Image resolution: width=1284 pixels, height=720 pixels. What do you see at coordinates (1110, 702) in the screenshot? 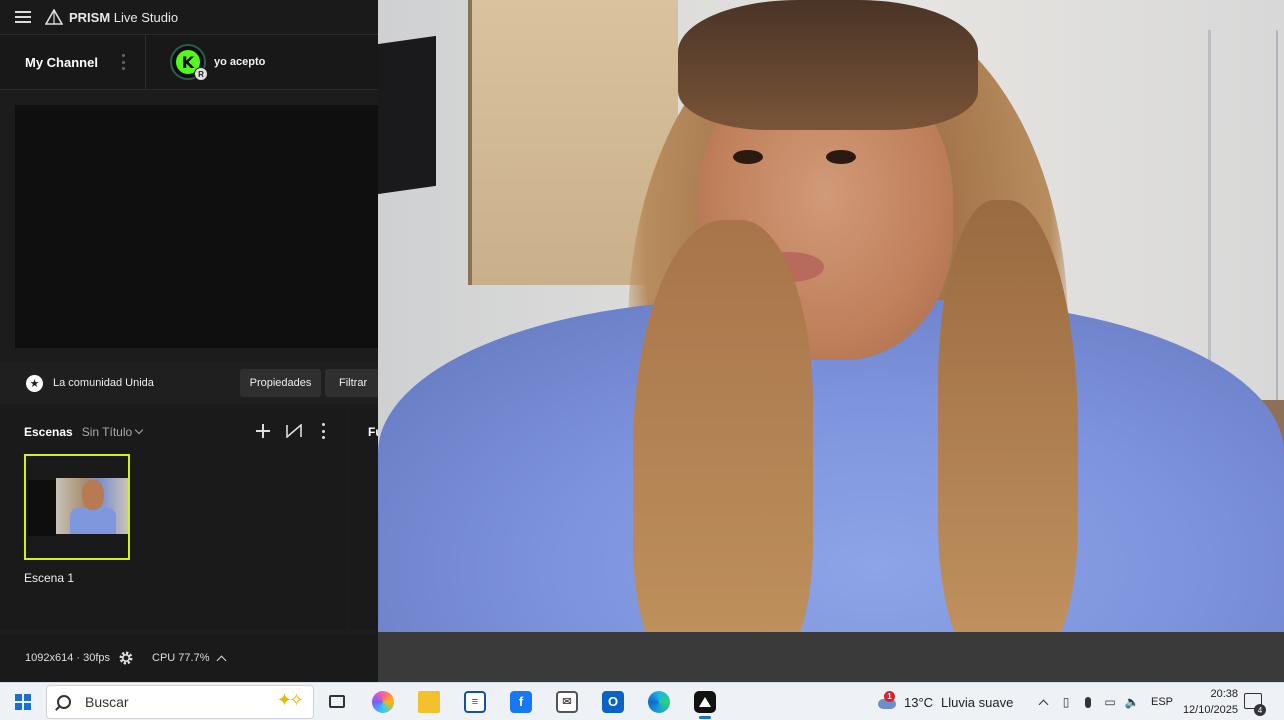
I see `battery-icon: ▭` at bounding box center [1110, 702].